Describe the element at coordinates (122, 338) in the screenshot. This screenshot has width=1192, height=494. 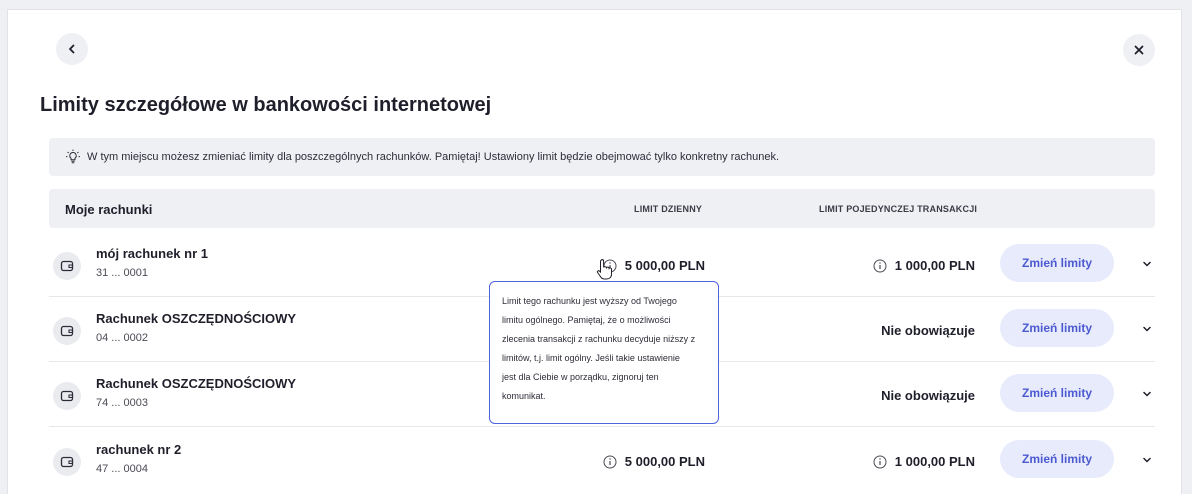
I see `account-number: 04 ... 0002` at that location.